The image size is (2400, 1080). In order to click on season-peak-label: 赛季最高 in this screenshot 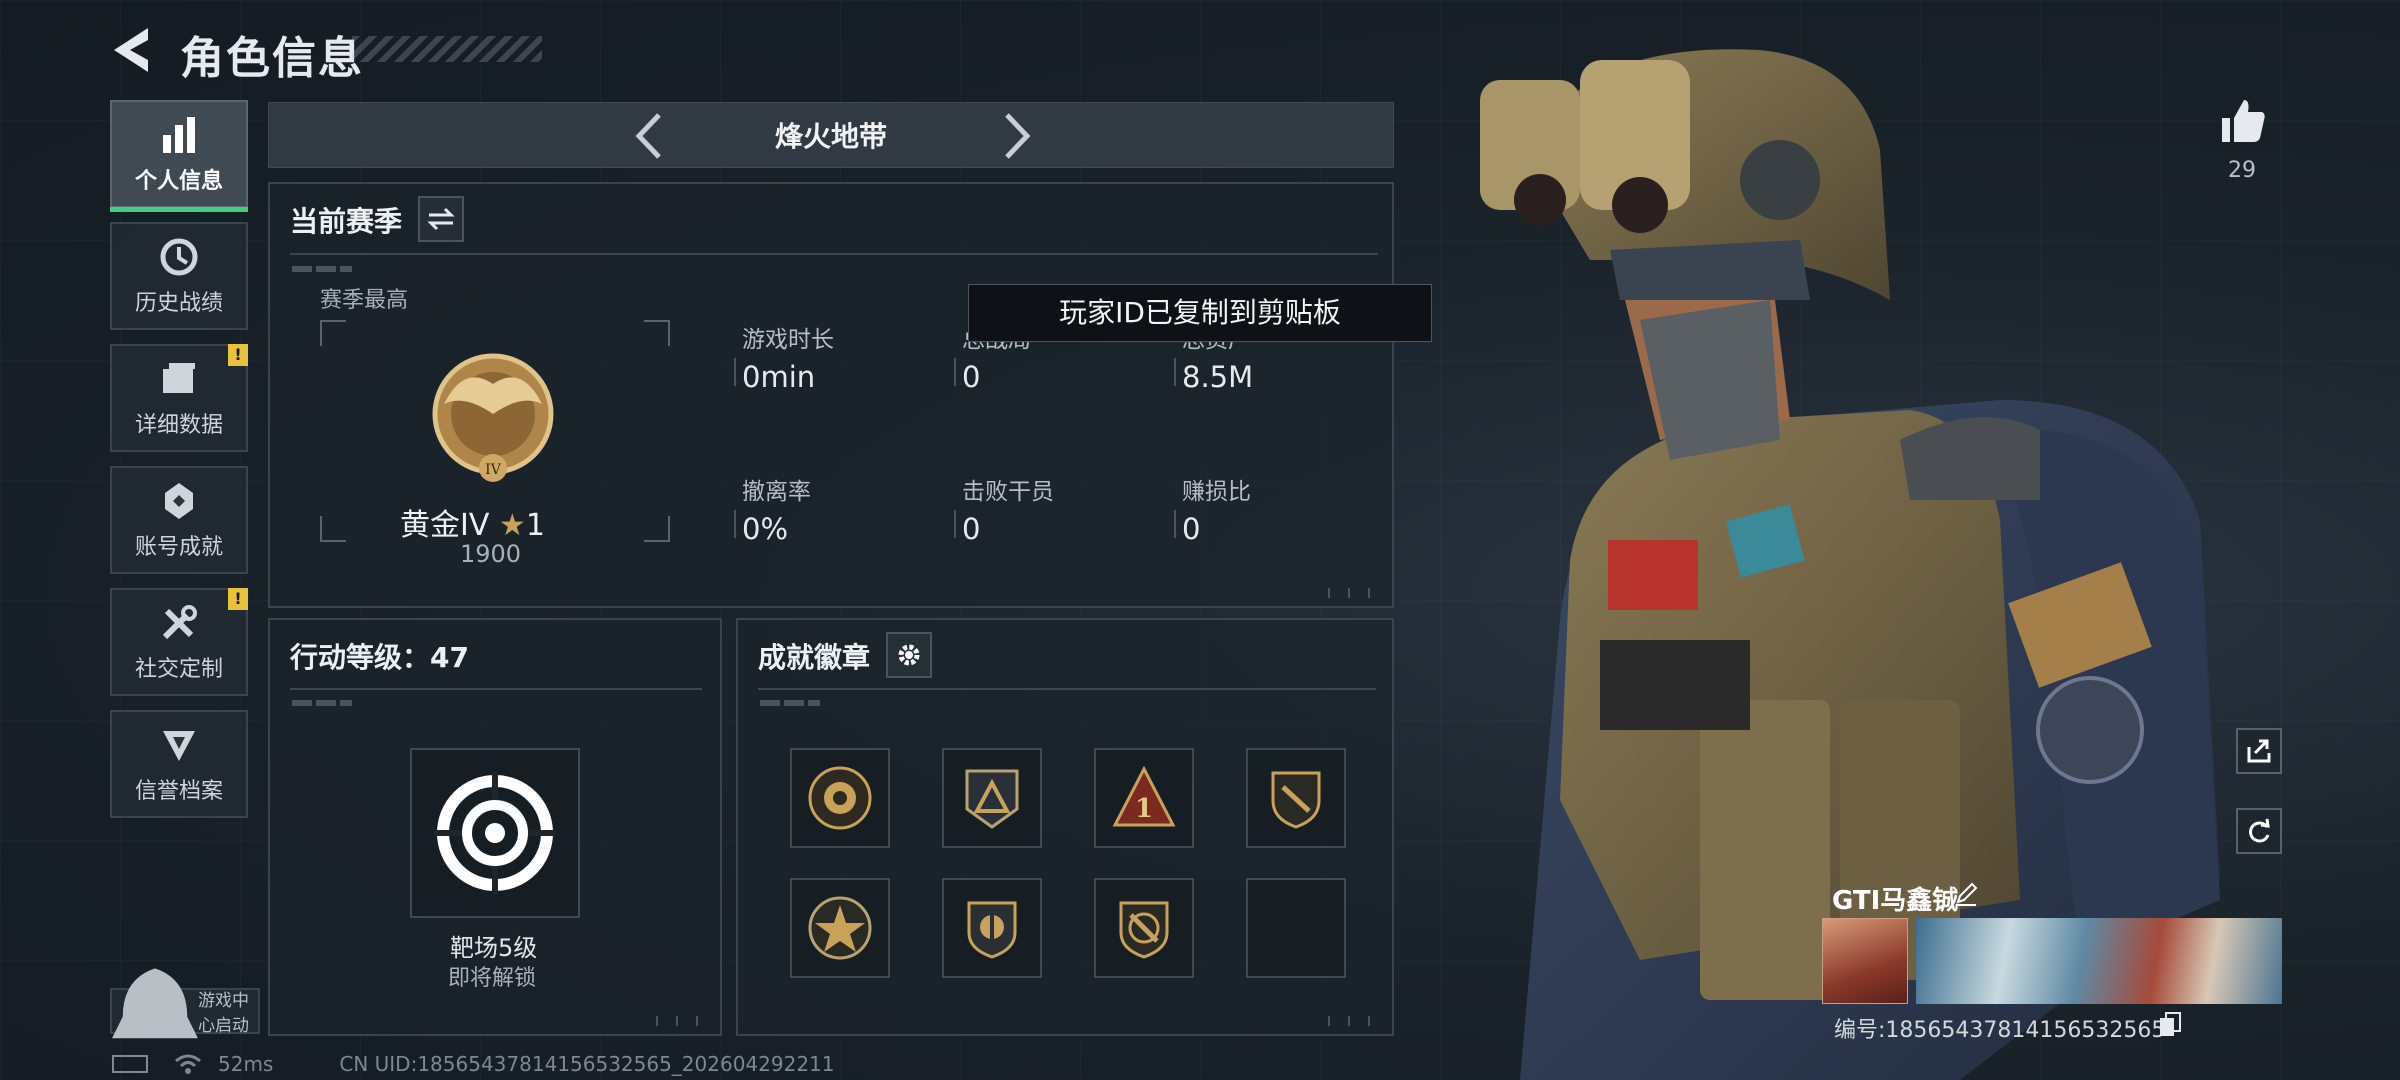, I will do `click(364, 300)`.